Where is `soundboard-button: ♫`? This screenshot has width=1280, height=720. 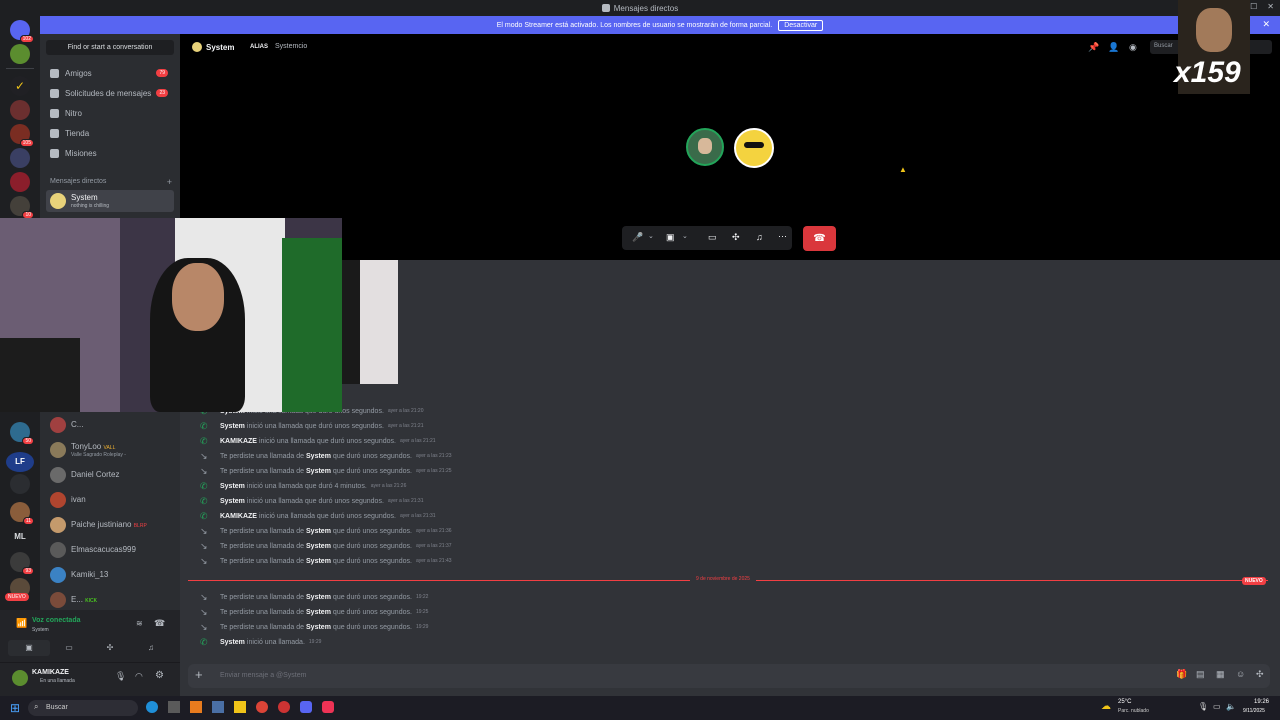 soundboard-button: ♫ is located at coordinates (151, 648).